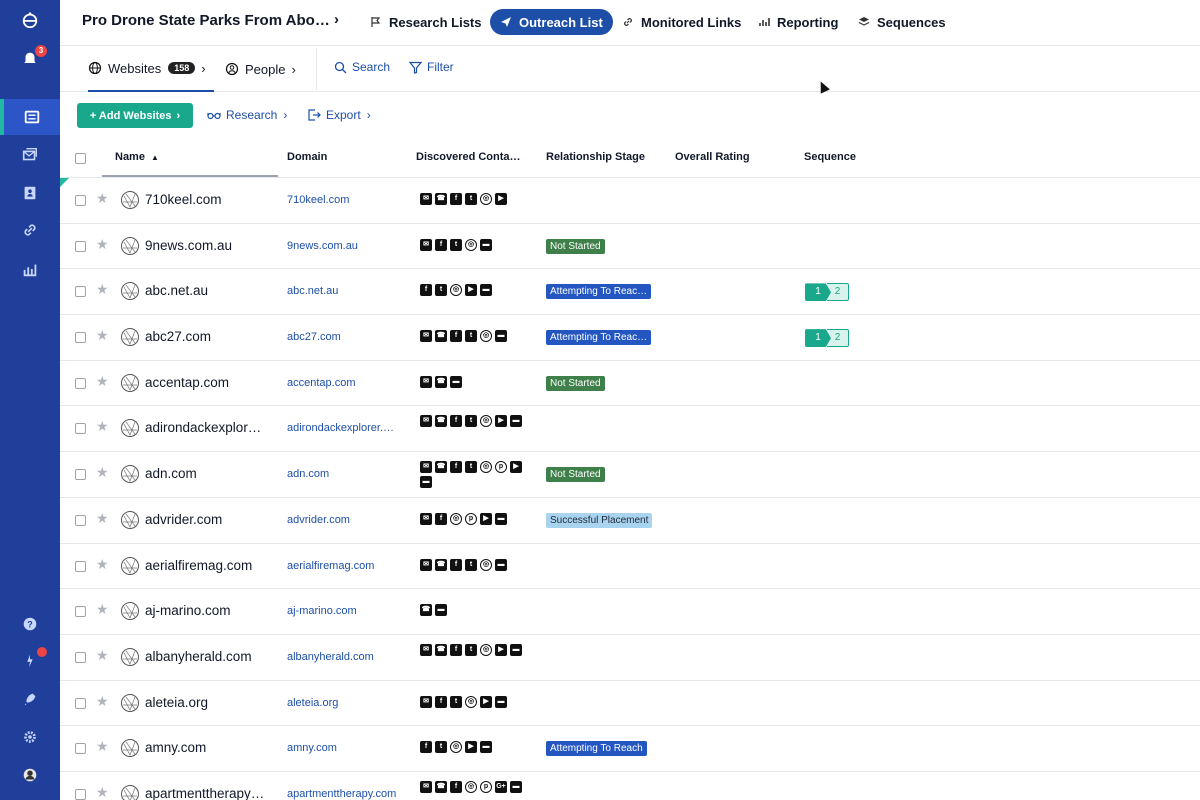 The image size is (1200, 800). I want to click on column-name-header: Name ▲, so click(137, 157).